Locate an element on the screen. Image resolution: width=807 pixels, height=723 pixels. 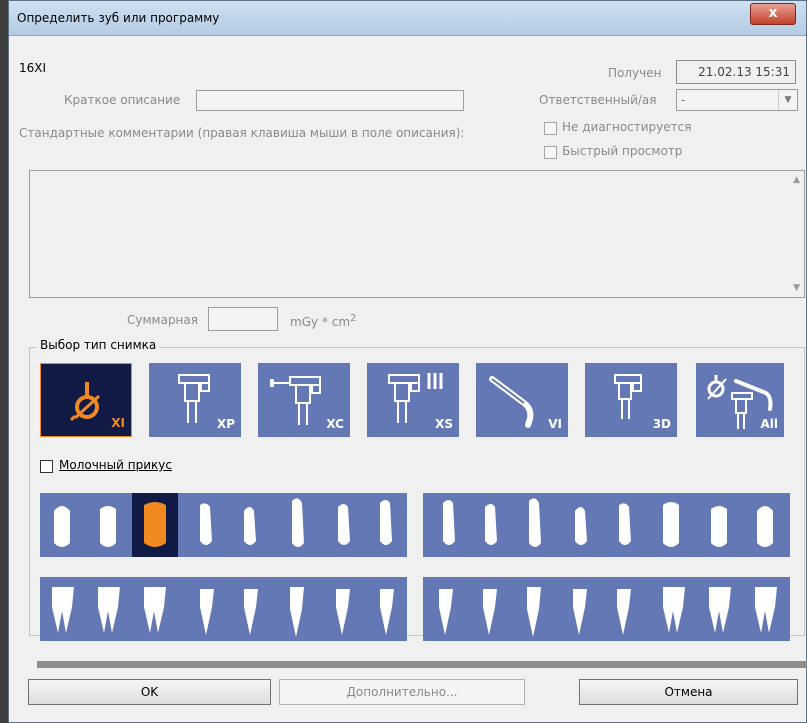
type-button-all: All is located at coordinates (740, 400).